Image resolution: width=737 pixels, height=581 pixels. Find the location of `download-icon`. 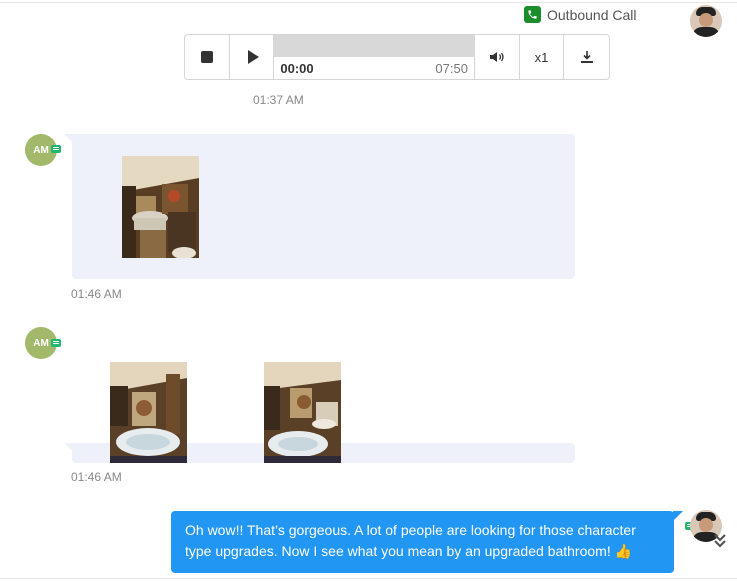

download-icon is located at coordinates (586, 57).